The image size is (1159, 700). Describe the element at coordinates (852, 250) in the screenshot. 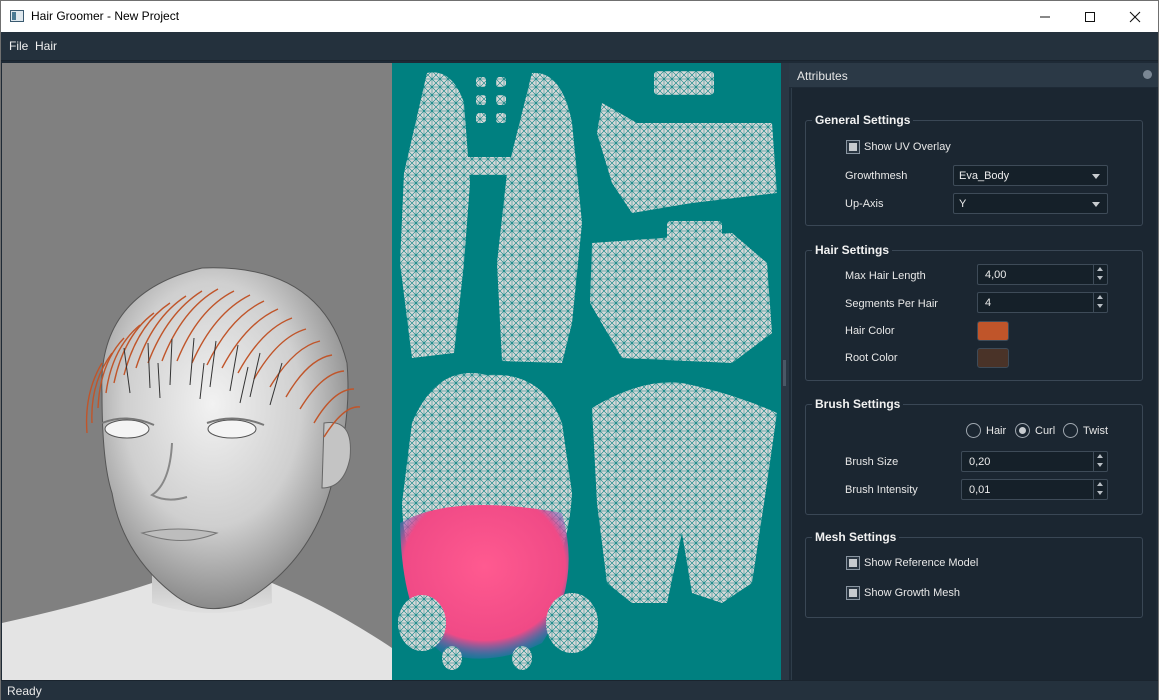

I see `hair-settings-title: Hair Settings` at that location.